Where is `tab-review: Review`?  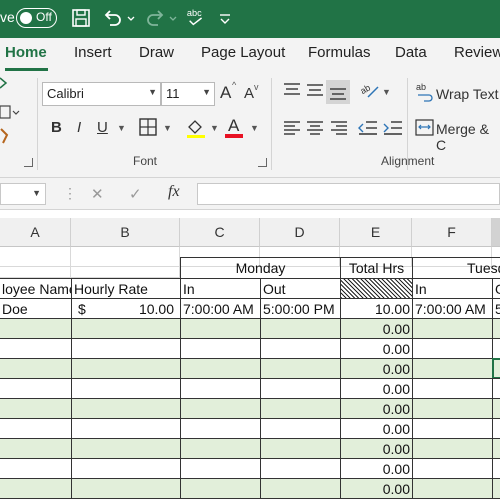
tab-review: Review is located at coordinates (477, 52).